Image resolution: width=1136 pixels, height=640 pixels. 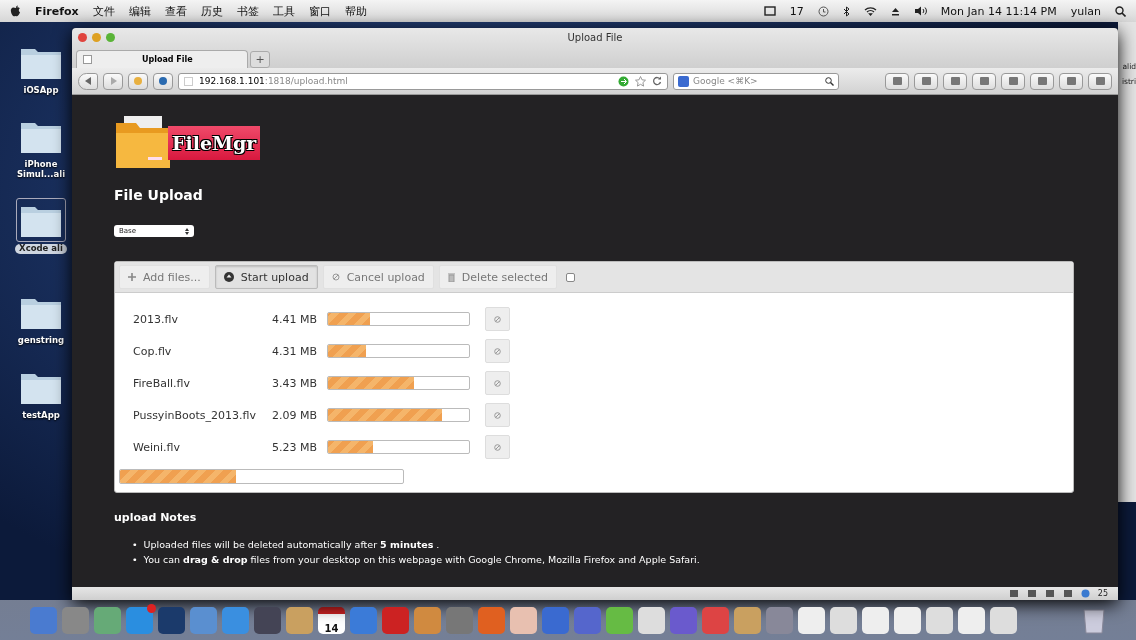 I want to click on file-size: 4.31 MB, so click(x=293, y=351).